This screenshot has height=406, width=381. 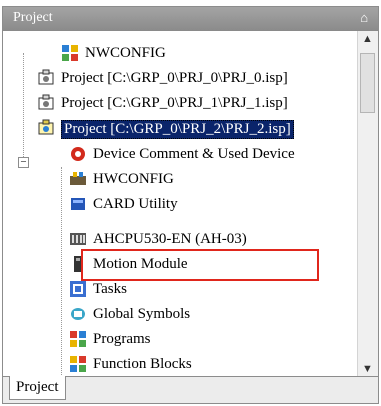 What do you see at coordinates (367, 39) in the screenshot?
I see `scroll-up-icon: ▲` at bounding box center [367, 39].